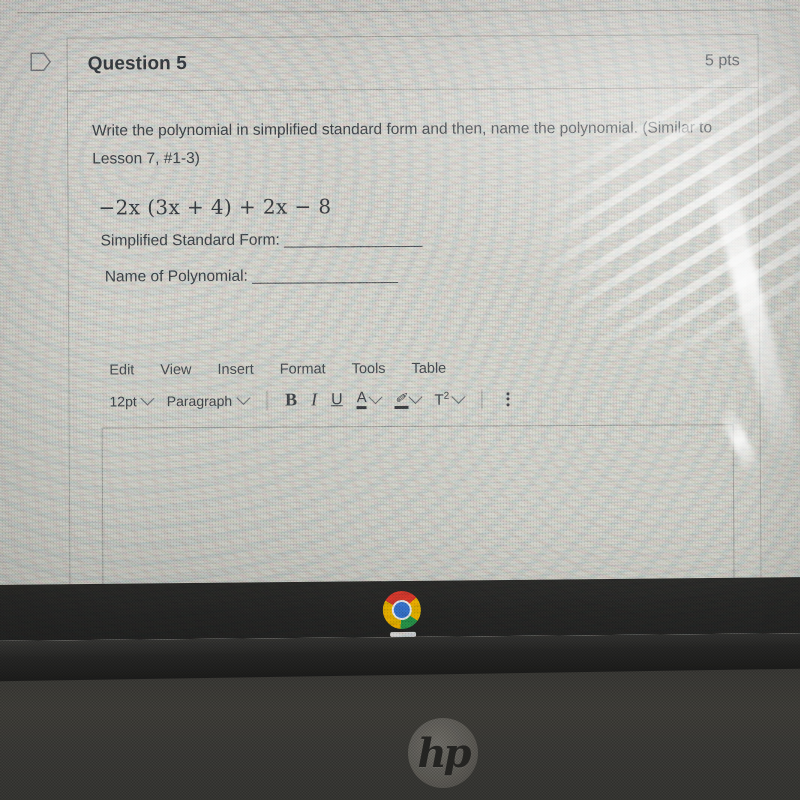  What do you see at coordinates (199, 400) in the screenshot?
I see `block-format-value: Paragraph` at bounding box center [199, 400].